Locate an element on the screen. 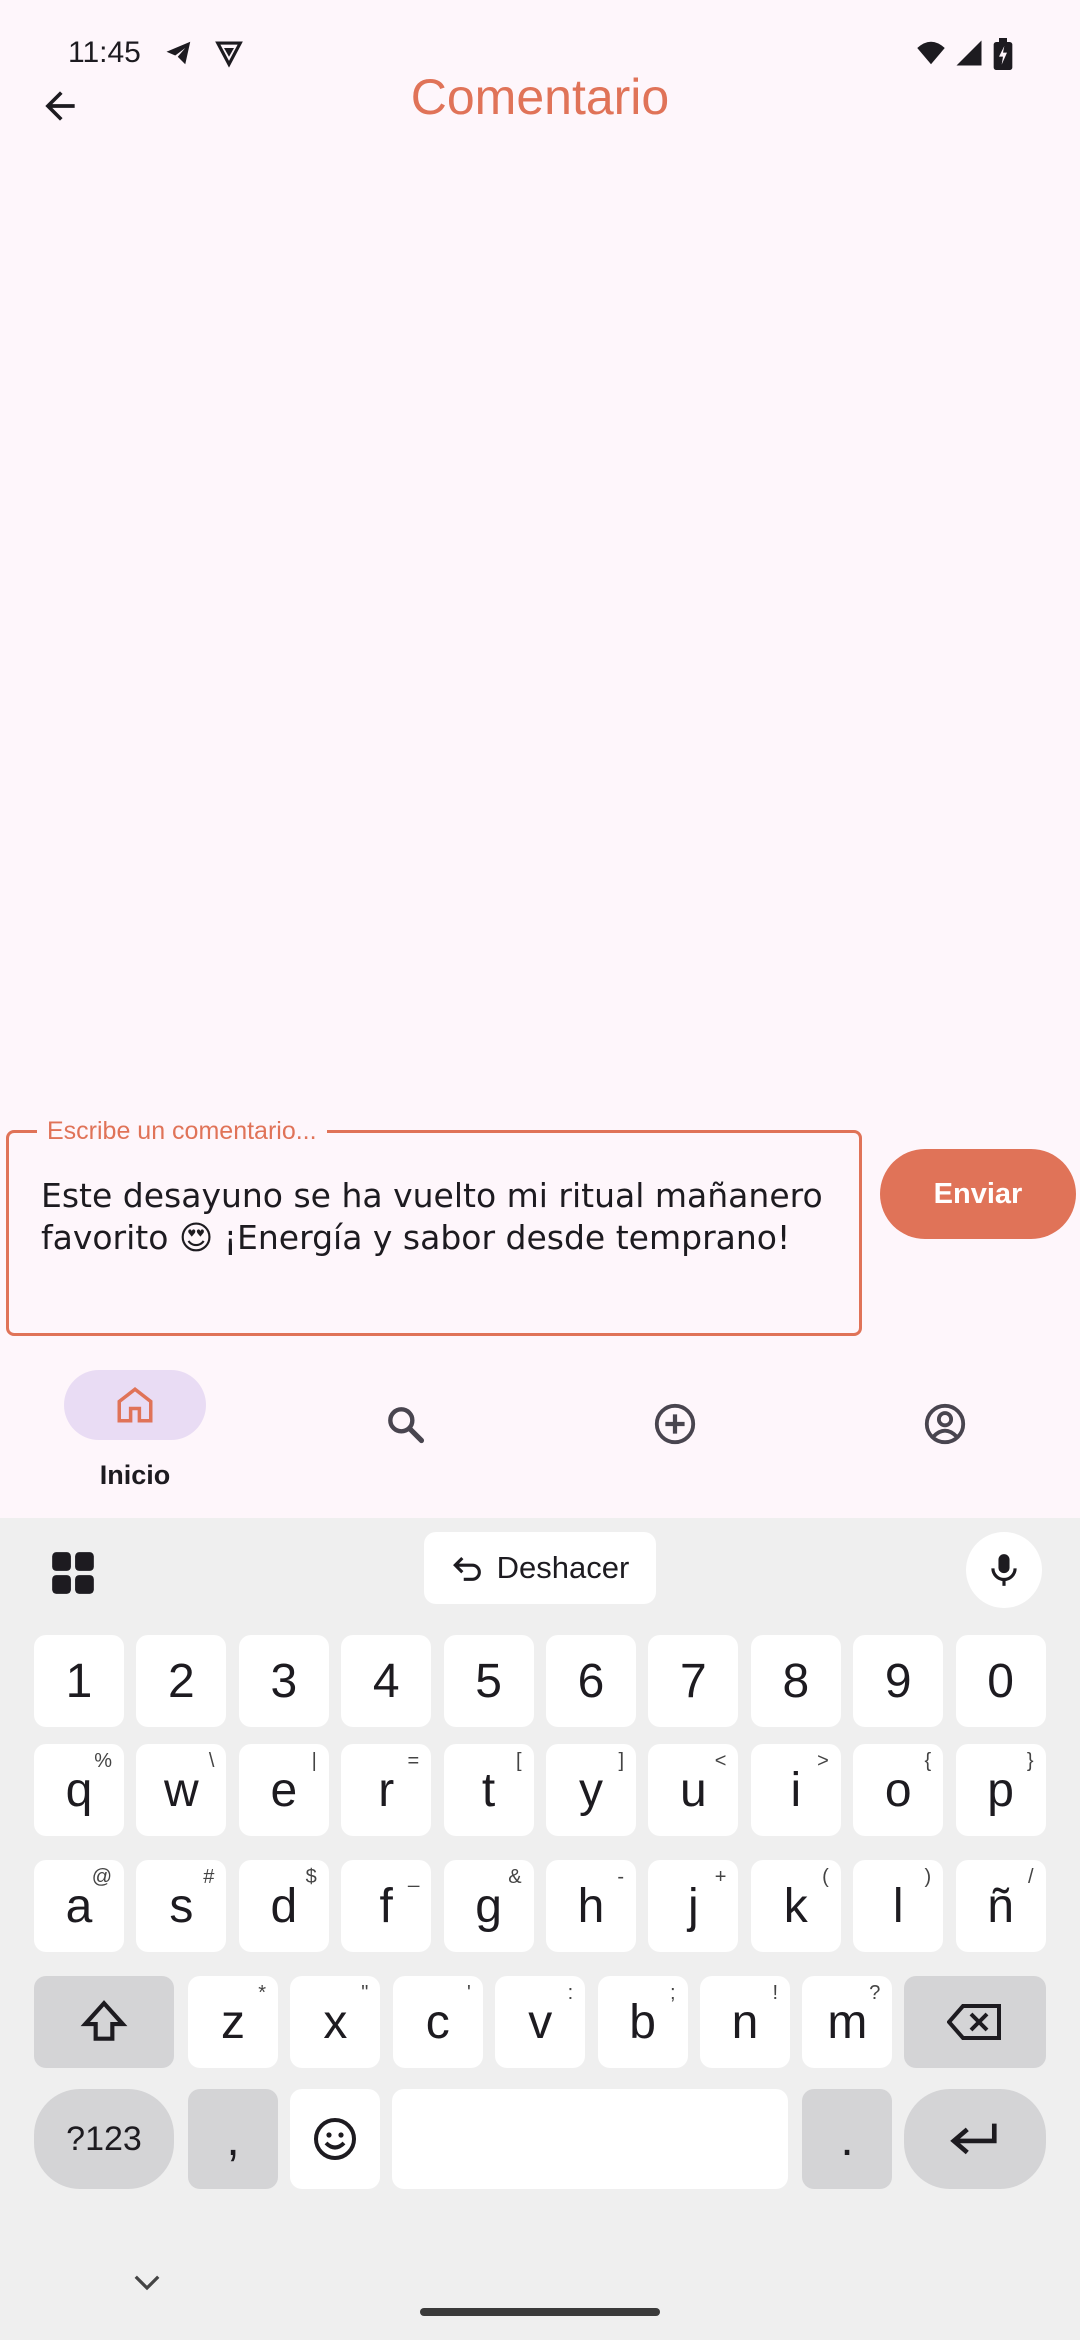  key-4: 4 is located at coordinates (386, 1681).